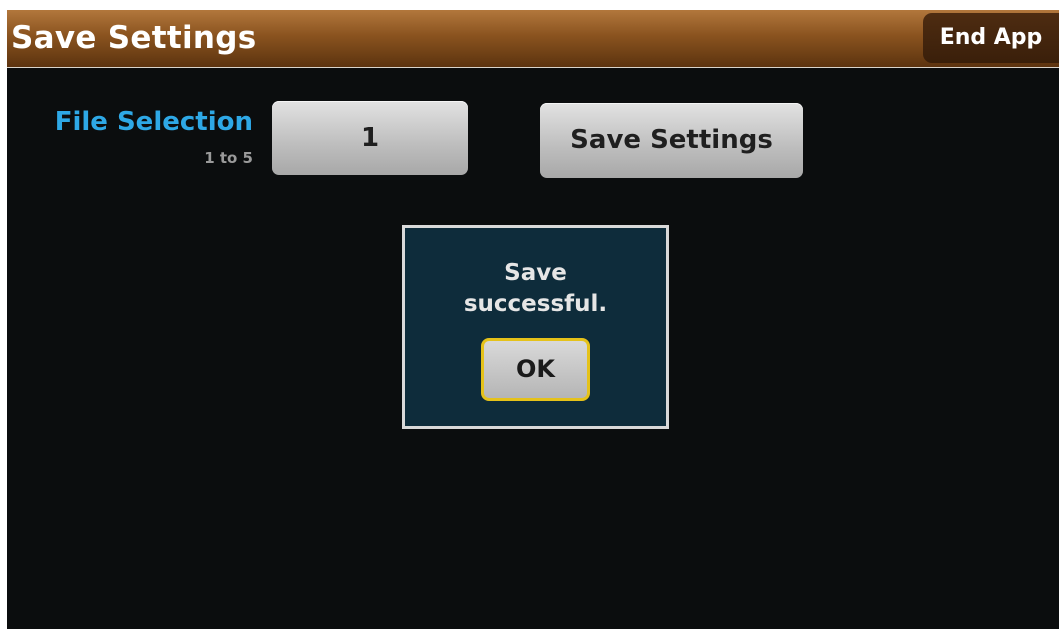  I want to click on save-success-dialog: Save successful. OK, so click(535, 327).